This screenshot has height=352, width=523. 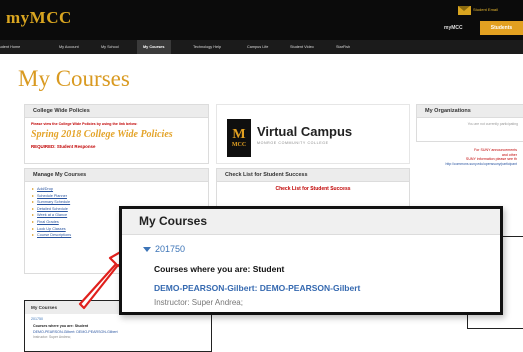 I want to click on caret-down-icon, so click(x=147, y=250).